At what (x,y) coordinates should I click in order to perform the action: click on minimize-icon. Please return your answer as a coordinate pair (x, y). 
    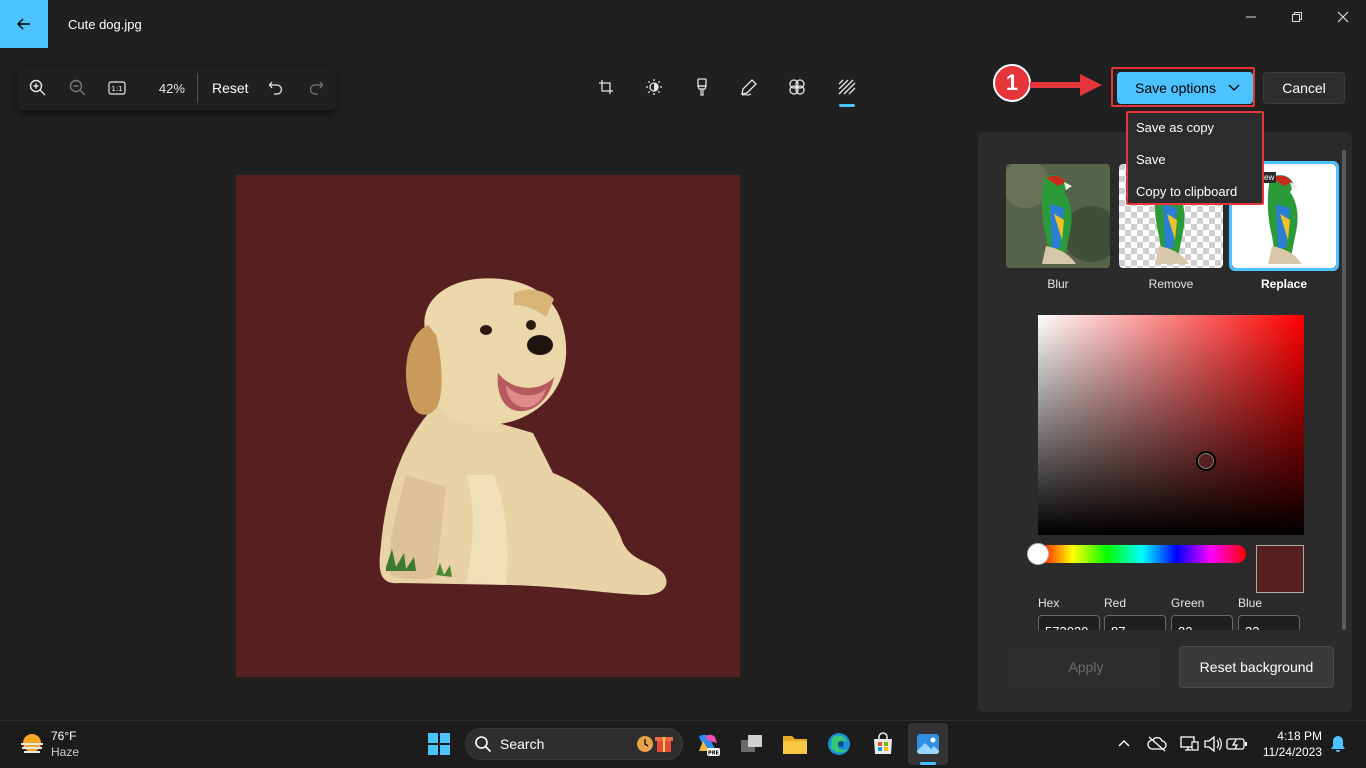
    Looking at the image, I should click on (1251, 17).